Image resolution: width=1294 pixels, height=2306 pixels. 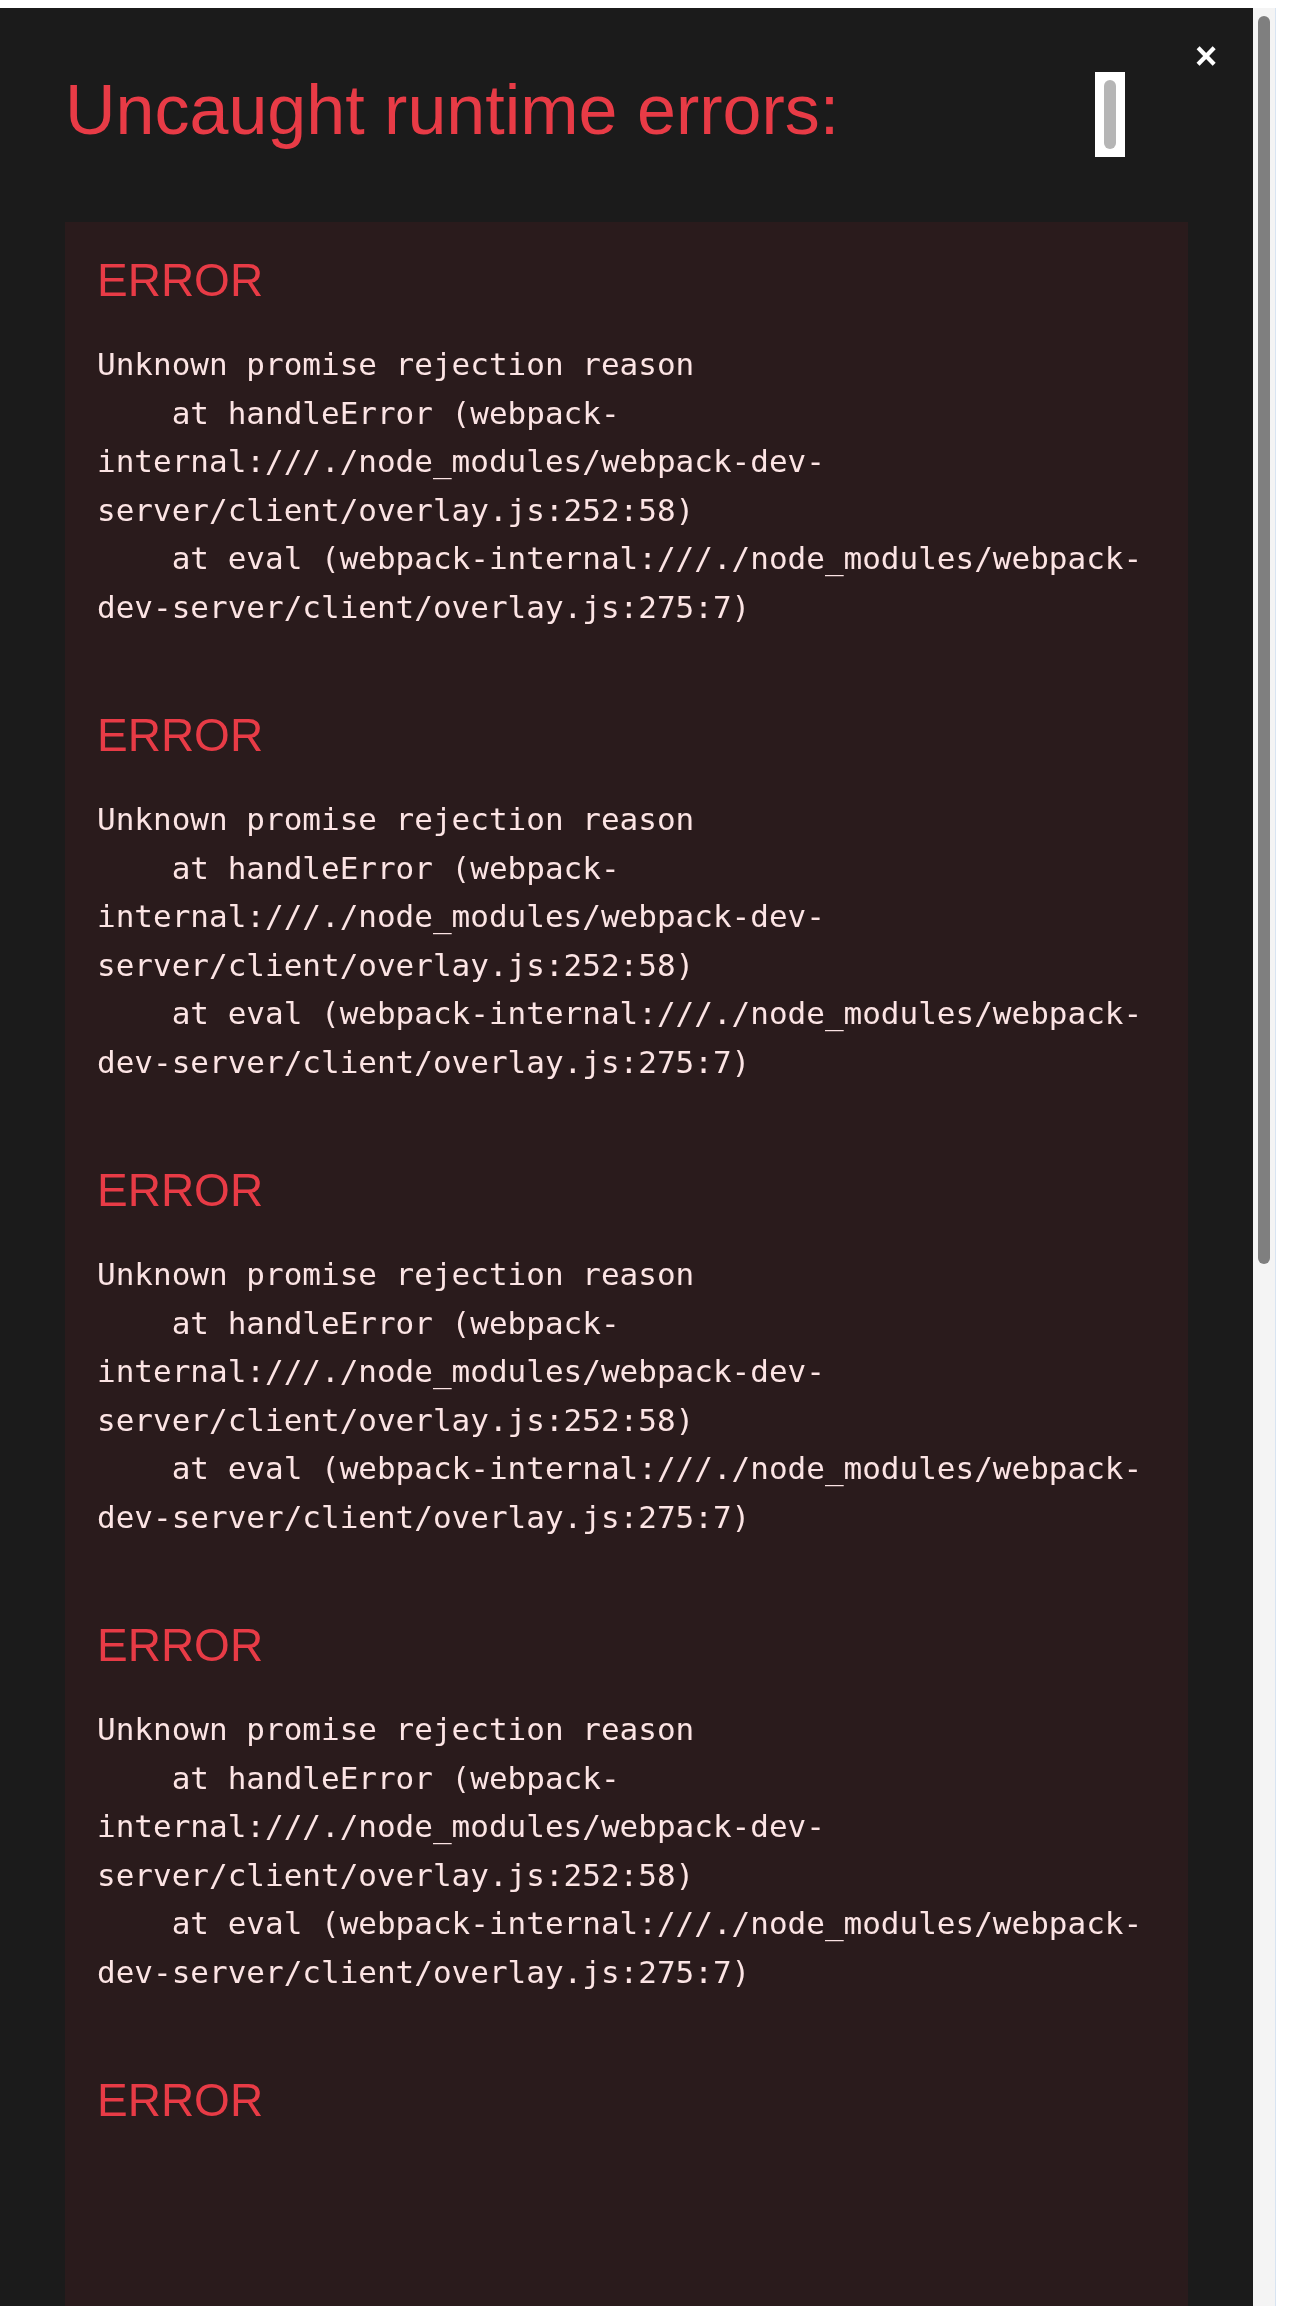 What do you see at coordinates (1206, 56) in the screenshot?
I see `close-button: ×` at bounding box center [1206, 56].